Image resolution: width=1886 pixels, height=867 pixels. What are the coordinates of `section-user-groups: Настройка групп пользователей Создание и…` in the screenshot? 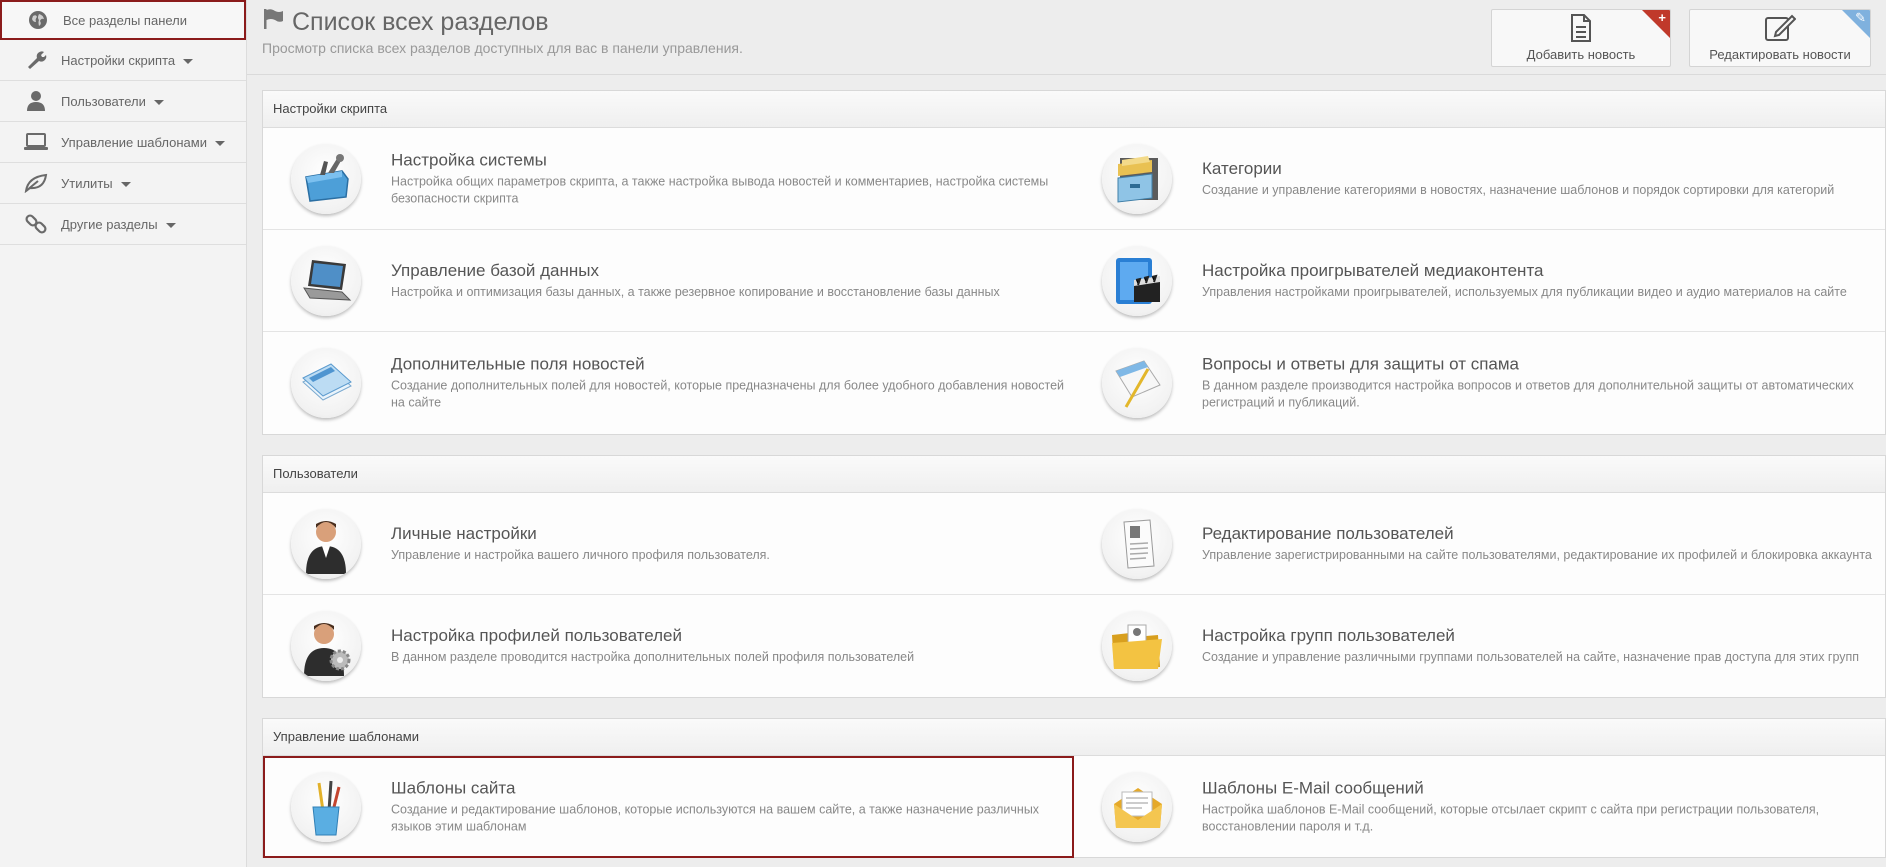 It's located at (1479, 646).